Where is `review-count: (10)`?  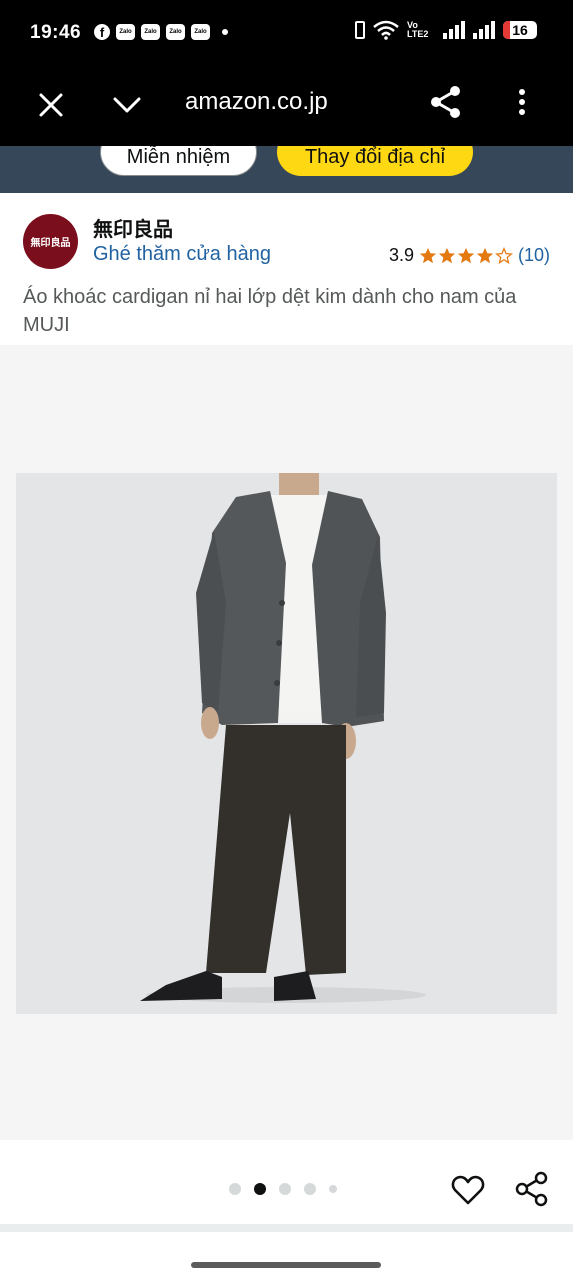 review-count: (10) is located at coordinates (533, 255).